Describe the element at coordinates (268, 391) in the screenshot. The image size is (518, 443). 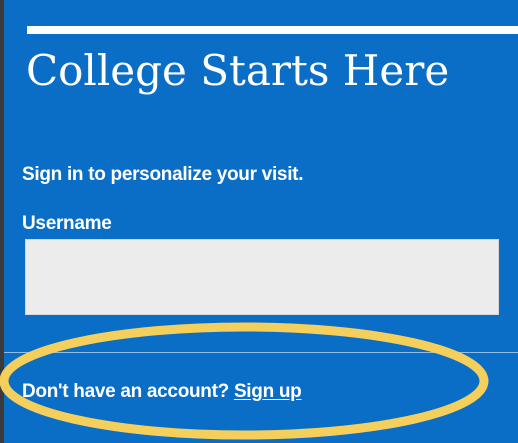
I see `signup-link: Sign up` at that location.